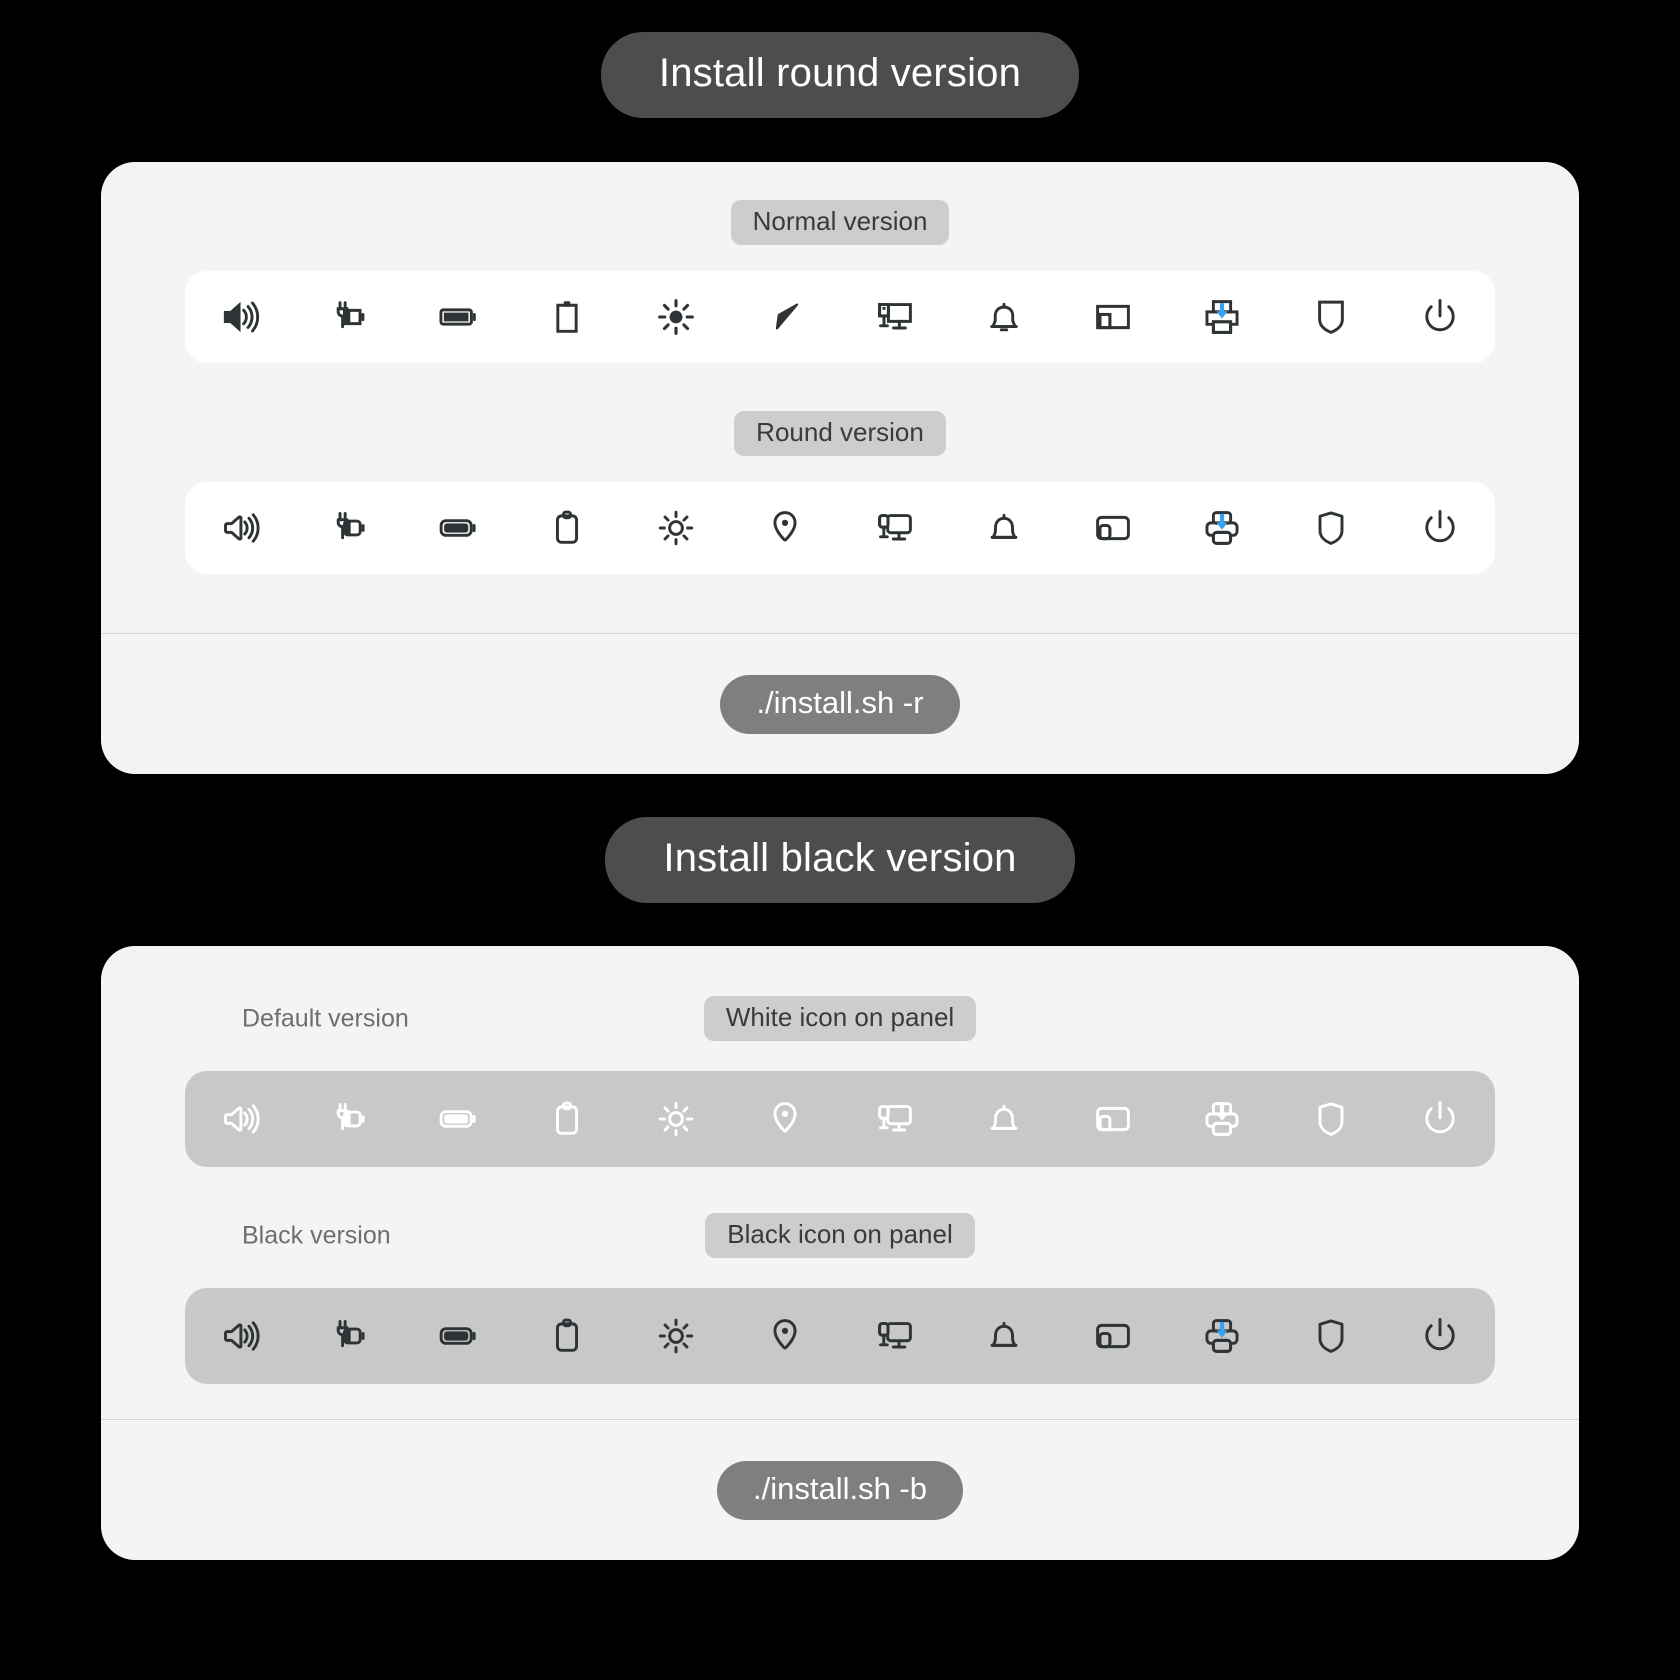  Describe the element at coordinates (316, 1235) in the screenshot. I see `black-version-label: Black version` at that location.